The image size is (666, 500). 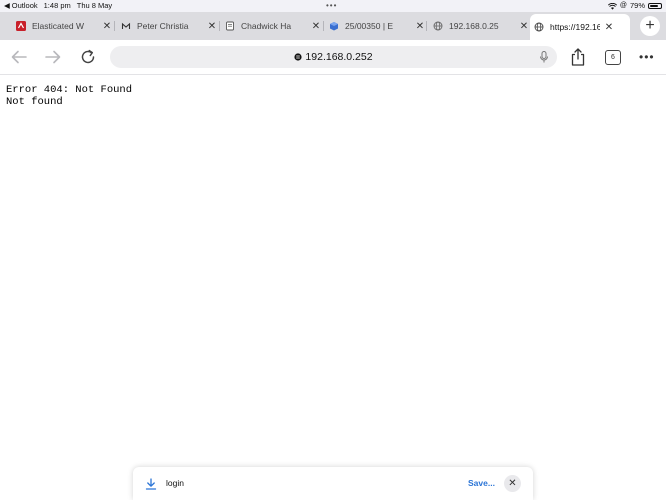 What do you see at coordinates (298, 57) in the screenshot?
I see `site-info-icon` at bounding box center [298, 57].